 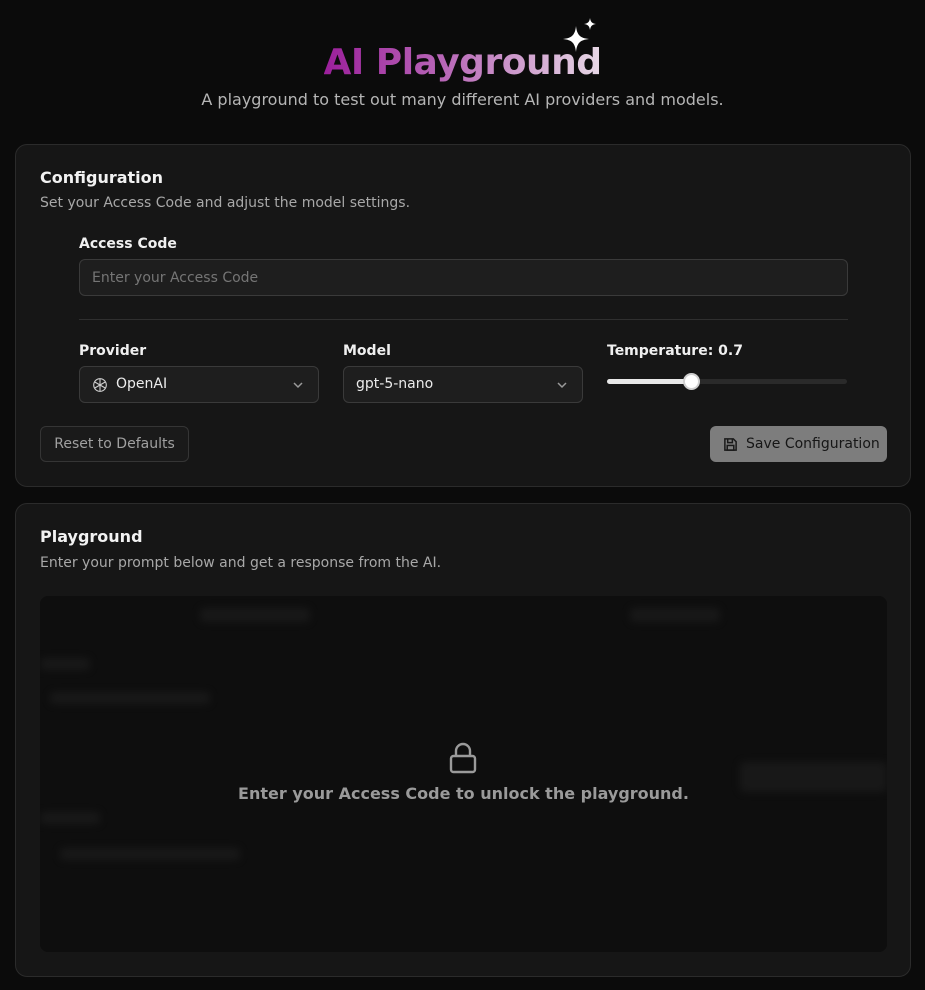 I want to click on configuration-title: Configuration, so click(x=102, y=177).